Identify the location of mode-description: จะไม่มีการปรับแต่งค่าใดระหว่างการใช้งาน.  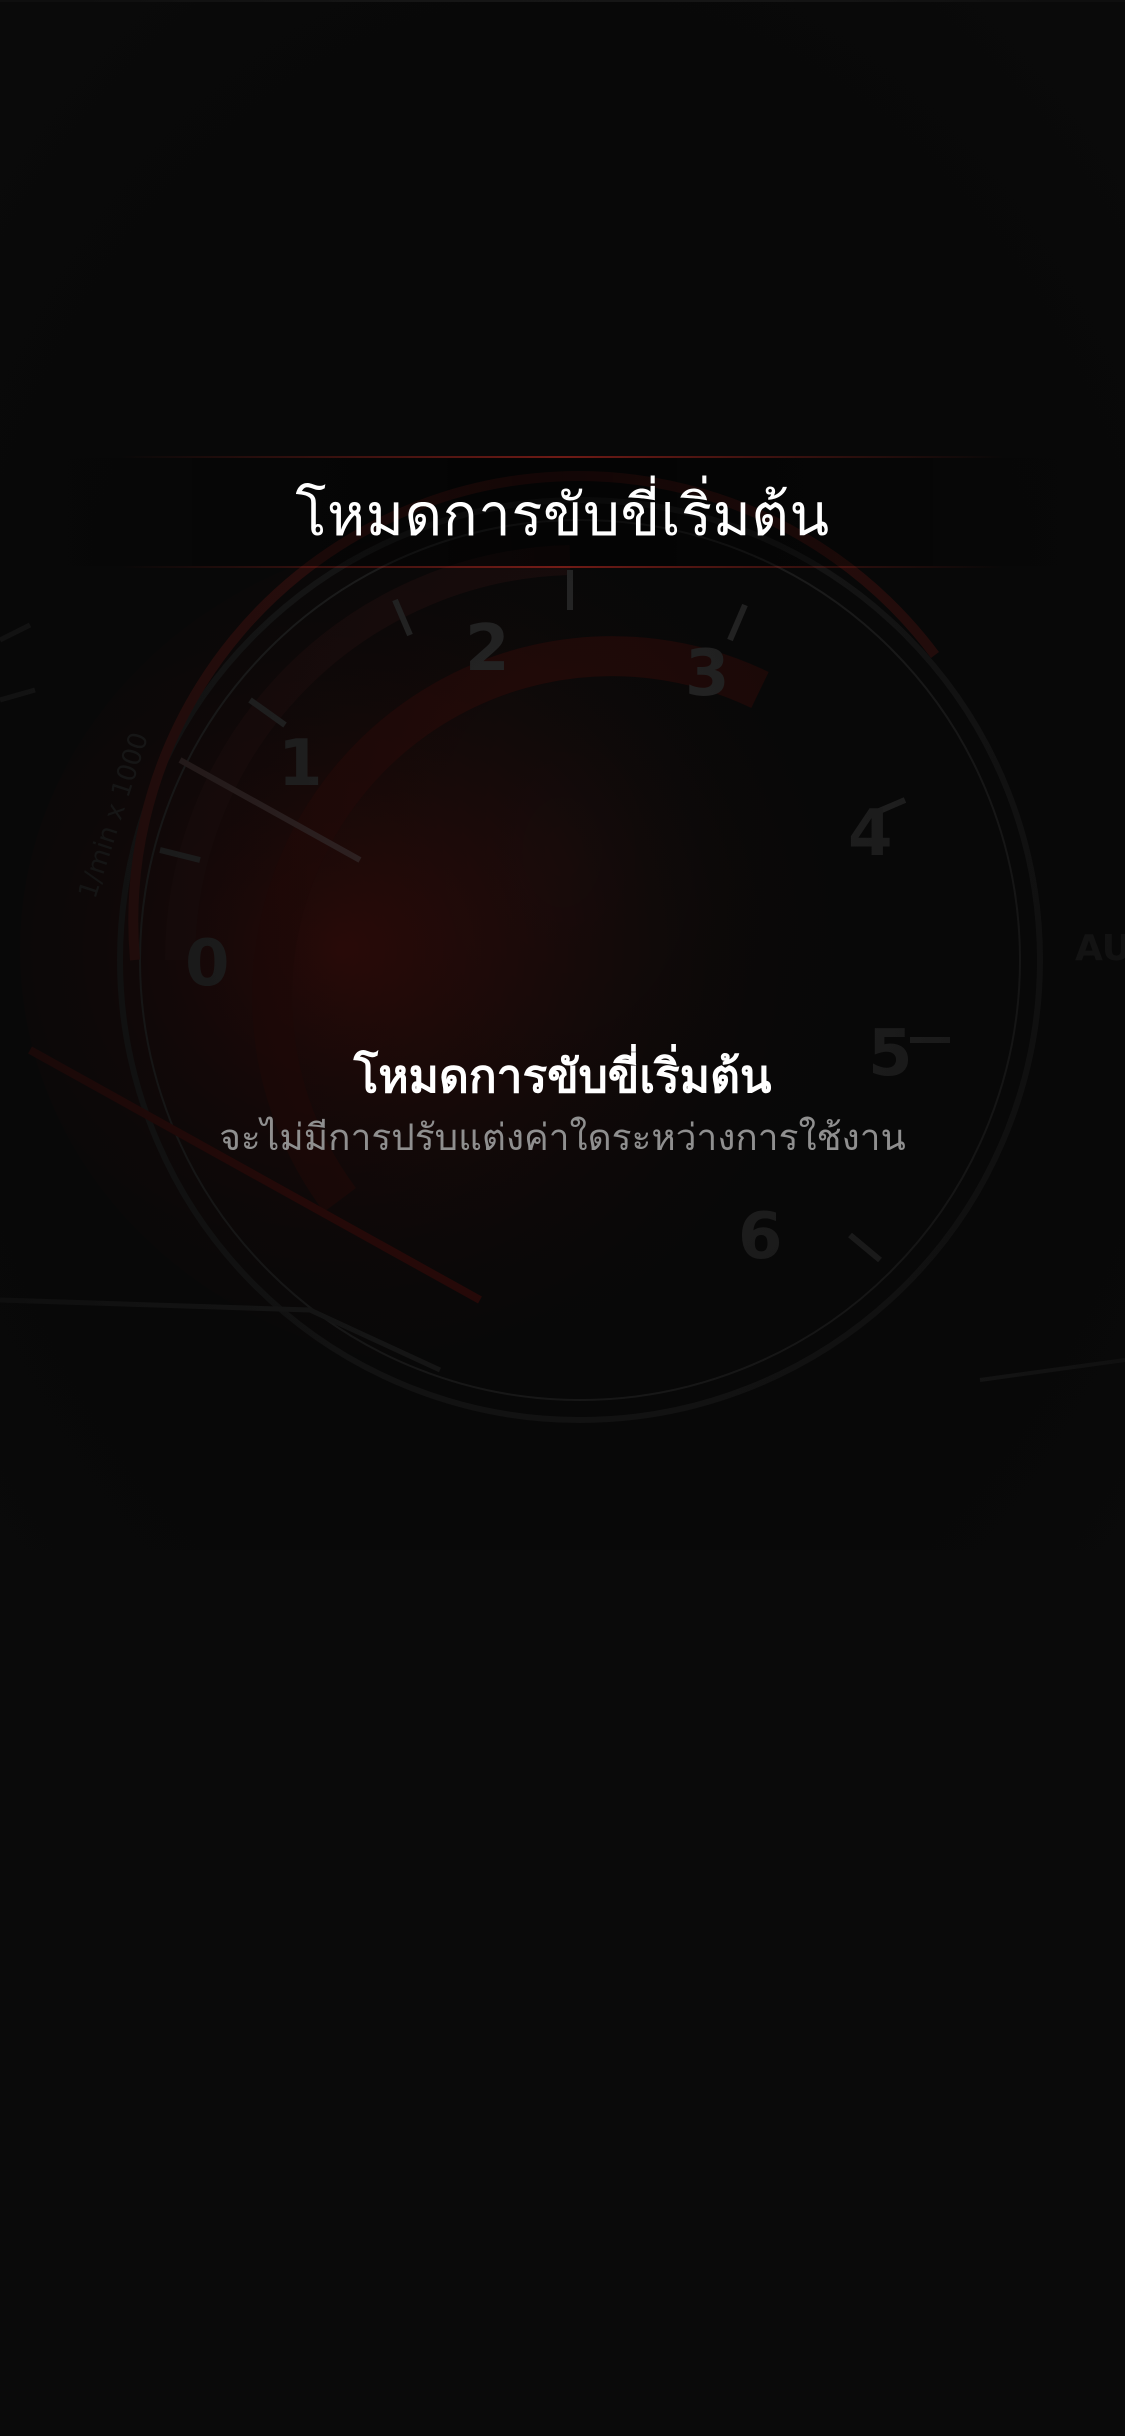
(562, 1137).